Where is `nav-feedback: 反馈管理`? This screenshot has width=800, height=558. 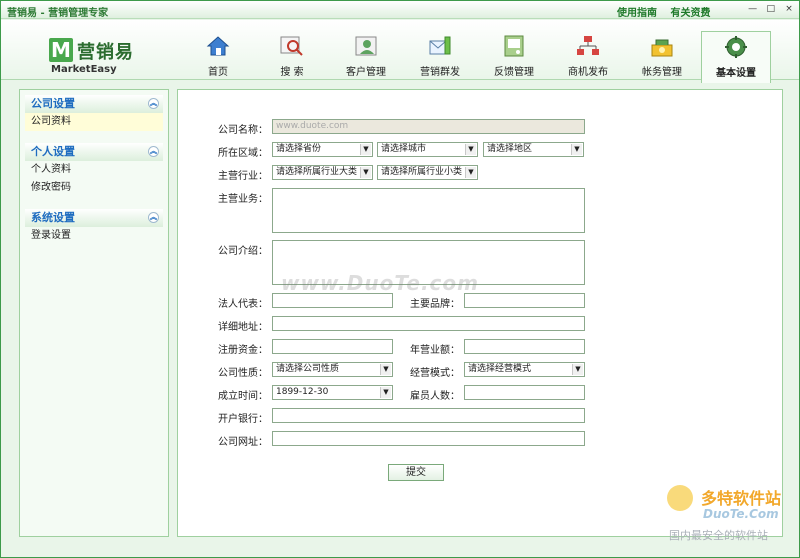 nav-feedback: 反馈管理 is located at coordinates (514, 55).